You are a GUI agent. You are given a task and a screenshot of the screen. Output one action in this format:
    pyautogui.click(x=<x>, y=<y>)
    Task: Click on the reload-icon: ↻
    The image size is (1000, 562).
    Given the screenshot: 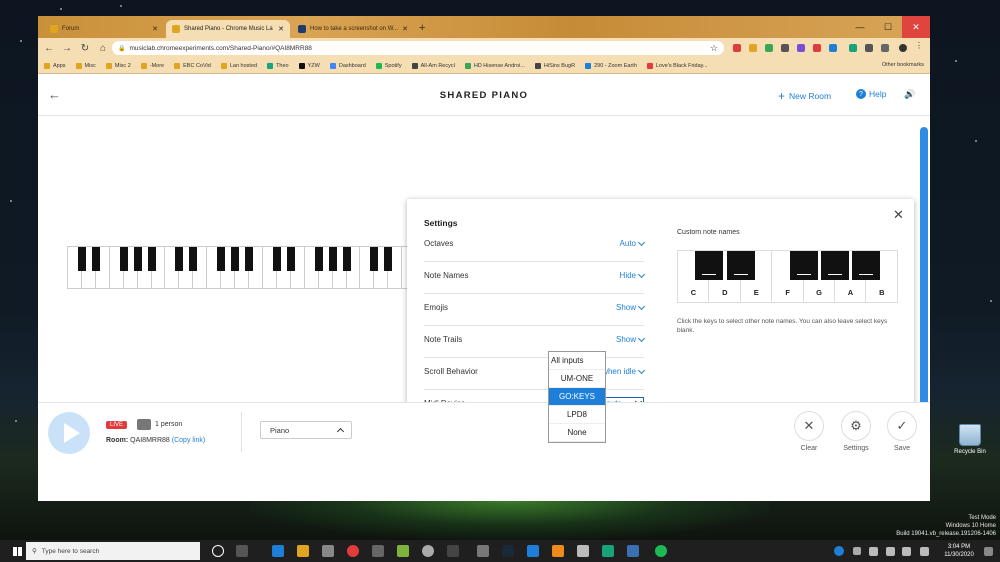 What is the action you would take?
    pyautogui.click(x=85, y=48)
    